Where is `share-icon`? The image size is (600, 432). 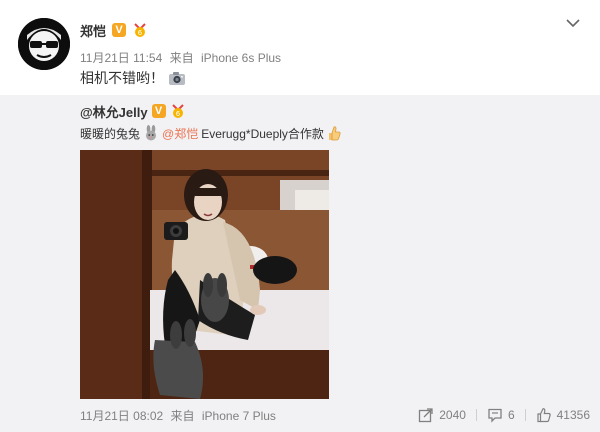
share-icon is located at coordinates (426, 415).